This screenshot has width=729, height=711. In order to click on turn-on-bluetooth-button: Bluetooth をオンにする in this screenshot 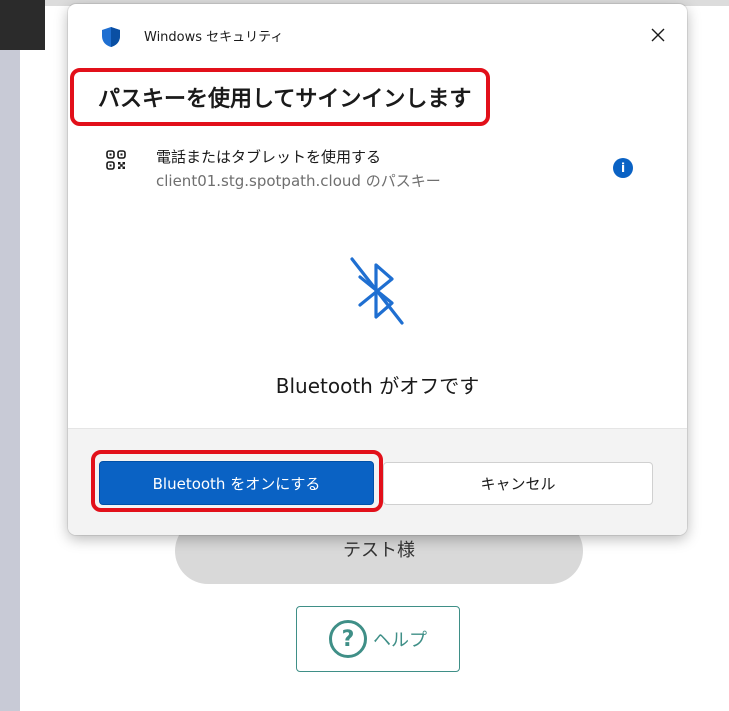, I will do `click(236, 483)`.